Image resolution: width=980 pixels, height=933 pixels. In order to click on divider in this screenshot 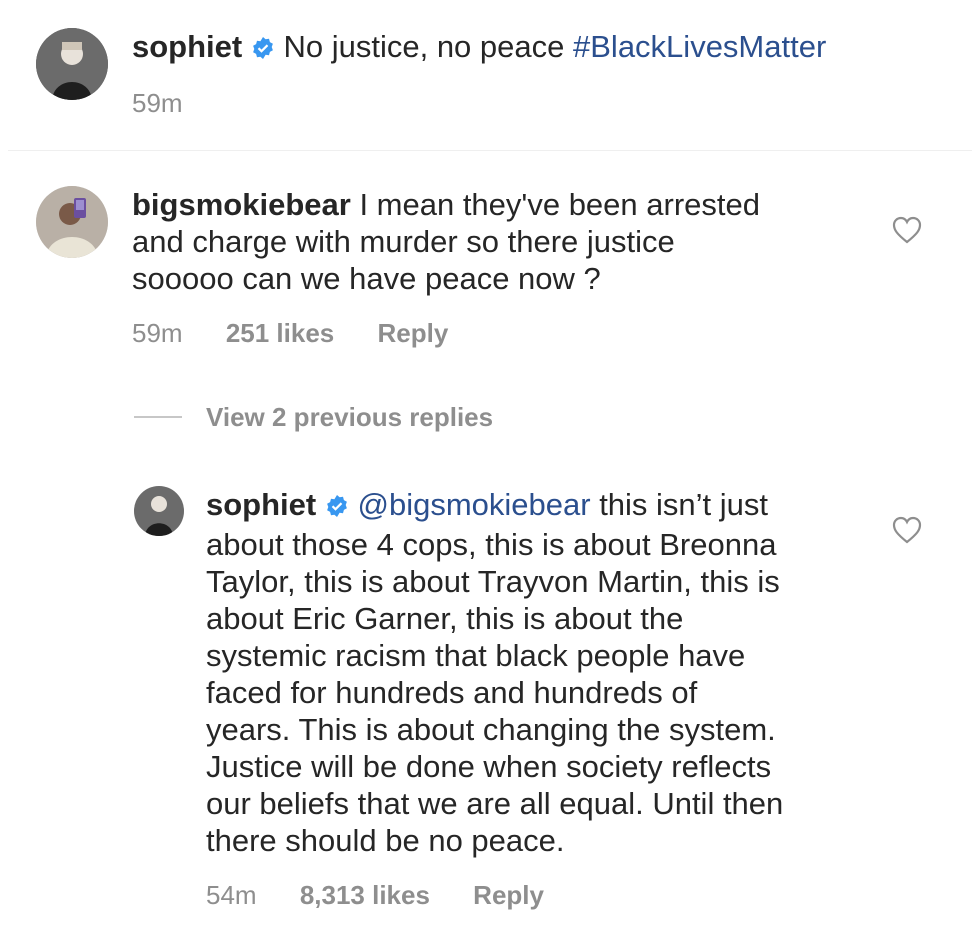, I will do `click(490, 150)`.